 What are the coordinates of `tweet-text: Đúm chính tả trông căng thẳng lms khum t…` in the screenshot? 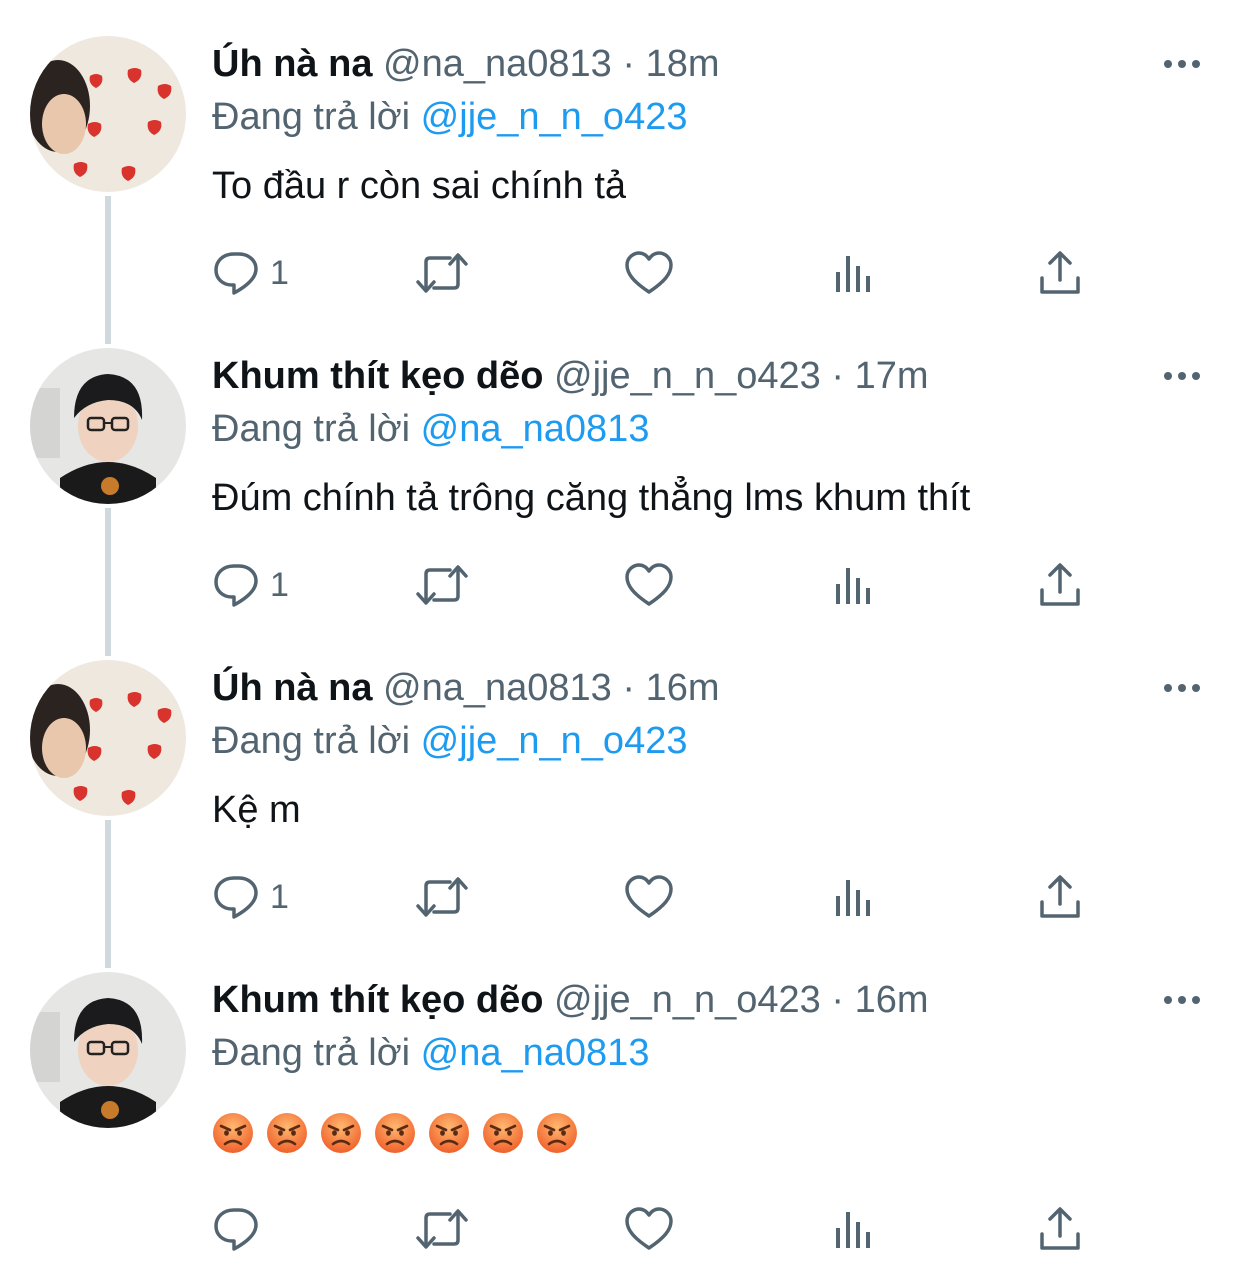 It's located at (591, 498).